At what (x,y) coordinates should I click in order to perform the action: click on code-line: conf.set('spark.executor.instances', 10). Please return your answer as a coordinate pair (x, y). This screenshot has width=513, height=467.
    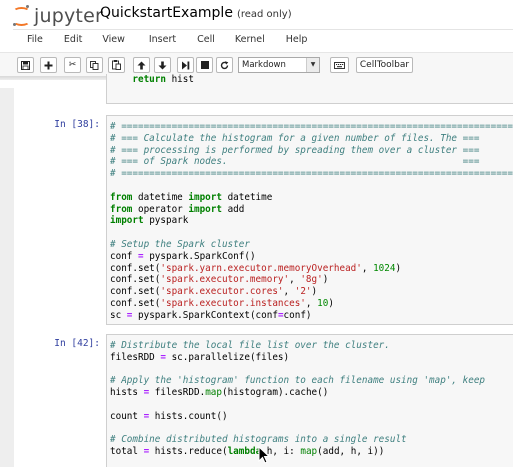
    Looking at the image, I should click on (222, 303).